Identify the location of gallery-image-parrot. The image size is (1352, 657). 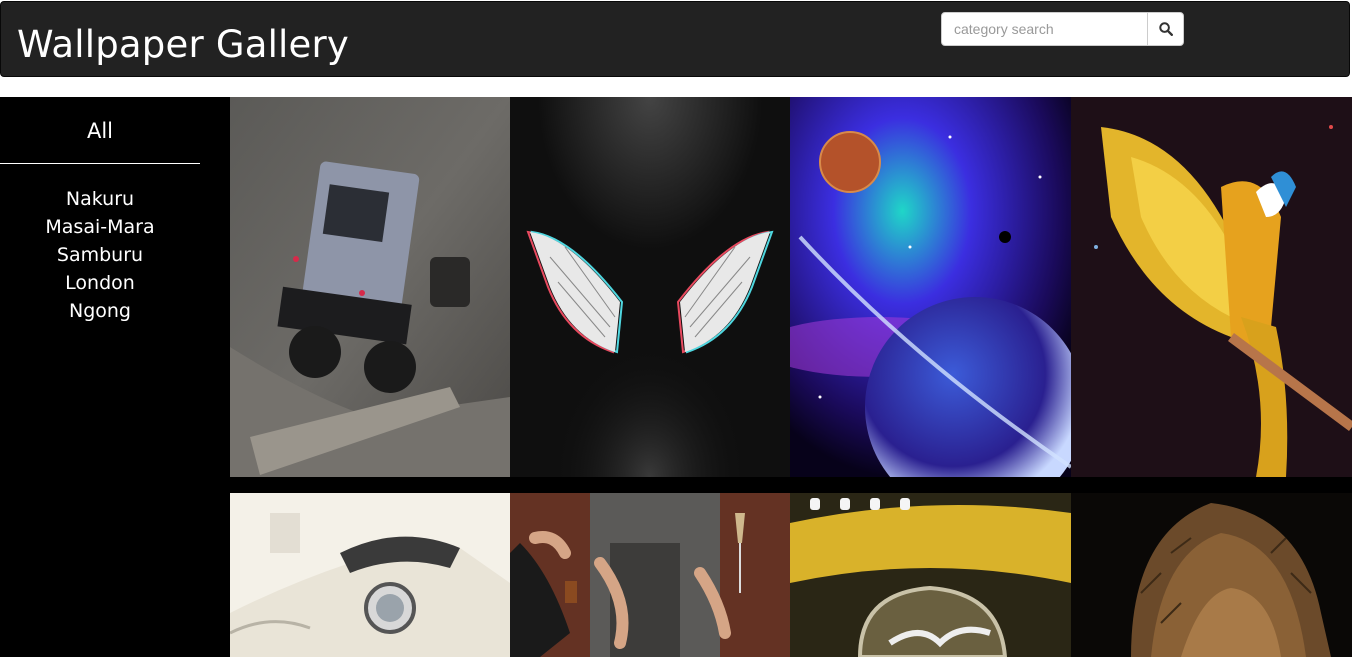
(1211, 287).